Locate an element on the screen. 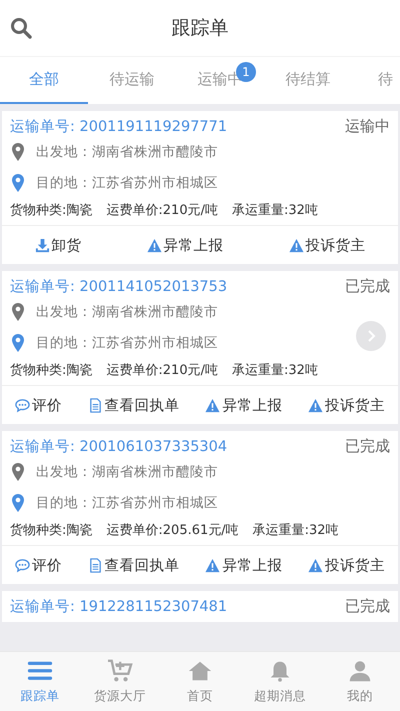 The image size is (400, 711). order-number: 运输单号: 2001141052013753 is located at coordinates (119, 287).